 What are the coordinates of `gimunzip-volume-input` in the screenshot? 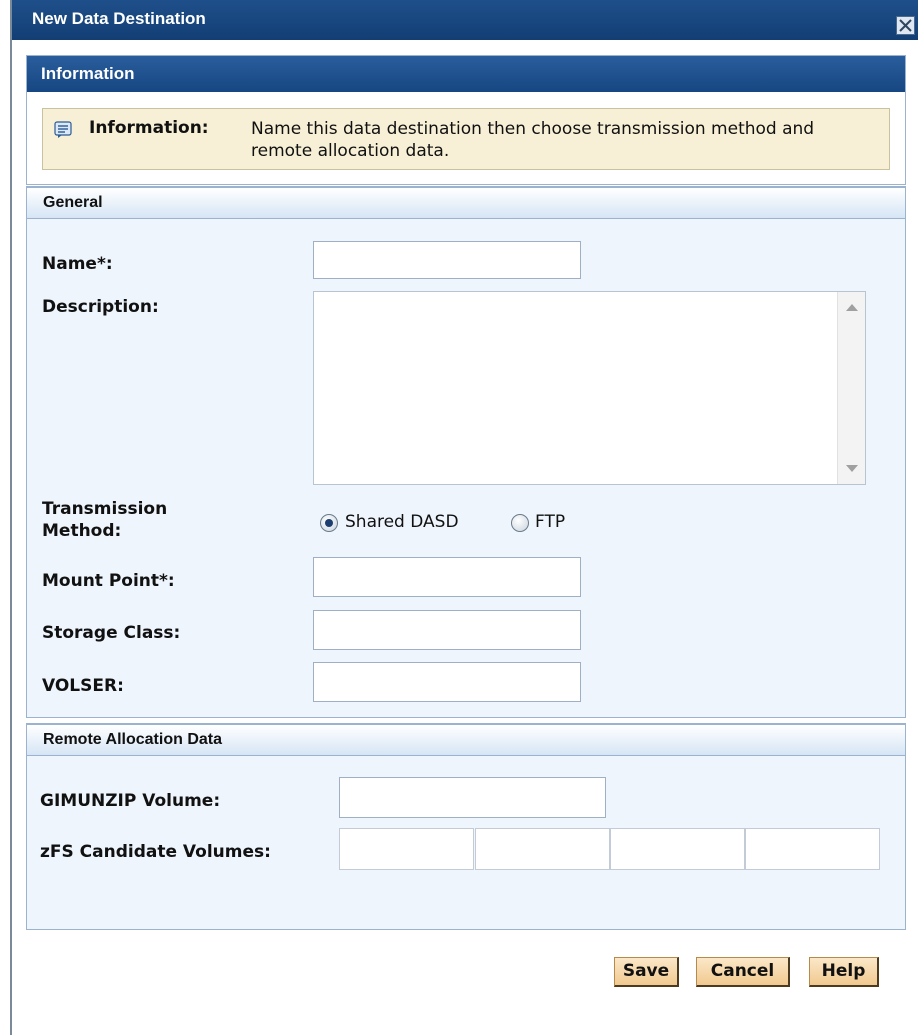 It's located at (472, 797).